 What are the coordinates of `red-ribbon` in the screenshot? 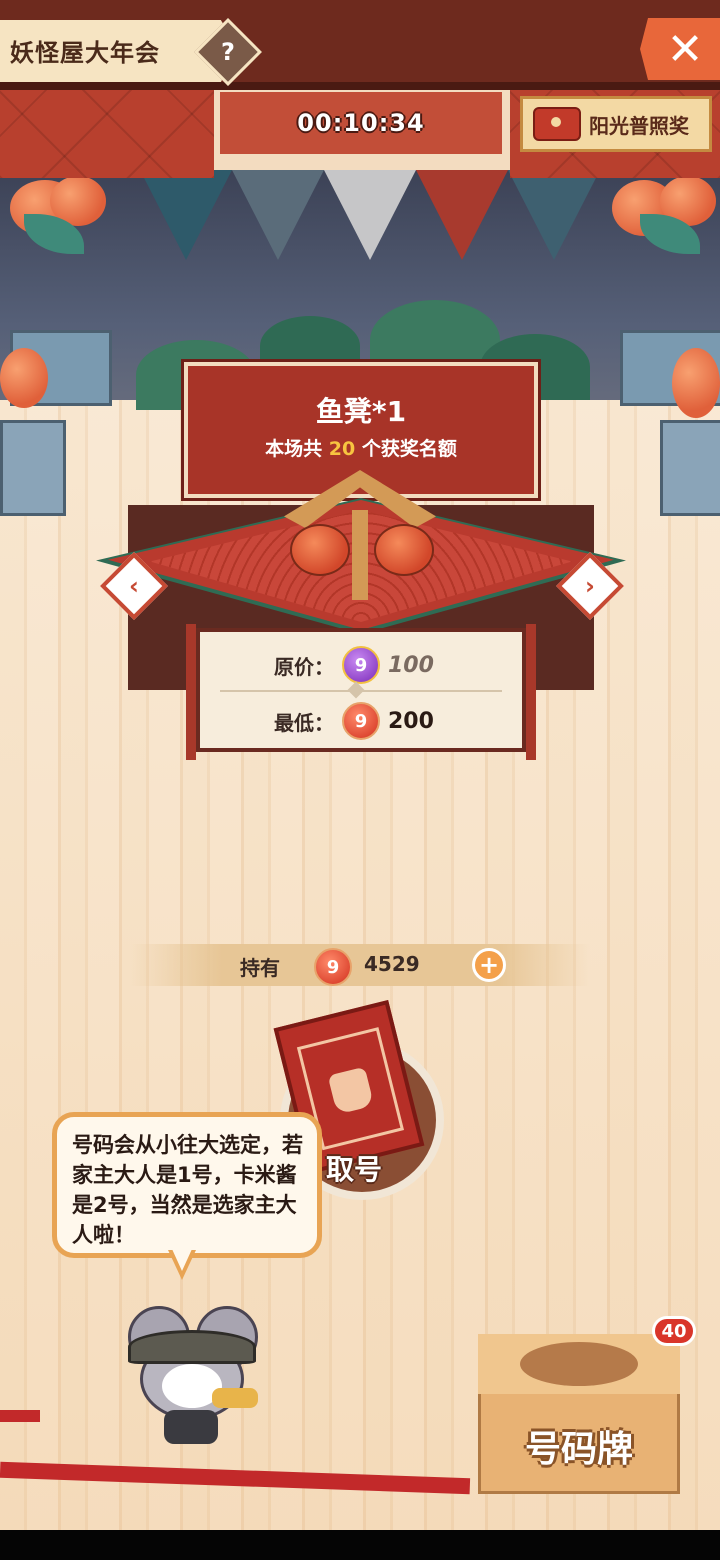 It's located at (20, 1416).